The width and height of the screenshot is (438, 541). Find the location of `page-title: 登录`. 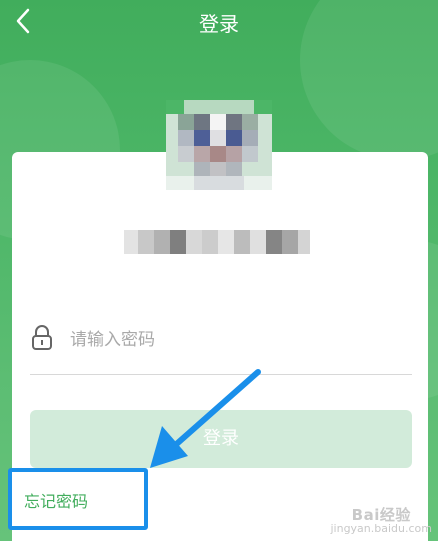

page-title: 登录 is located at coordinates (219, 24).